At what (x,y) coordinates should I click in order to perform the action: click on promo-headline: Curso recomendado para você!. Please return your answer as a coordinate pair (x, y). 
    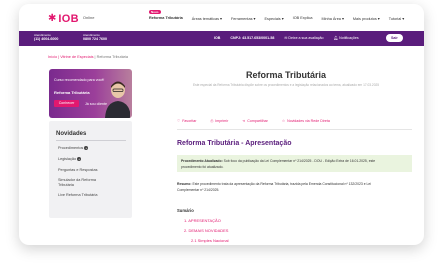
    Looking at the image, I should click on (79, 80).